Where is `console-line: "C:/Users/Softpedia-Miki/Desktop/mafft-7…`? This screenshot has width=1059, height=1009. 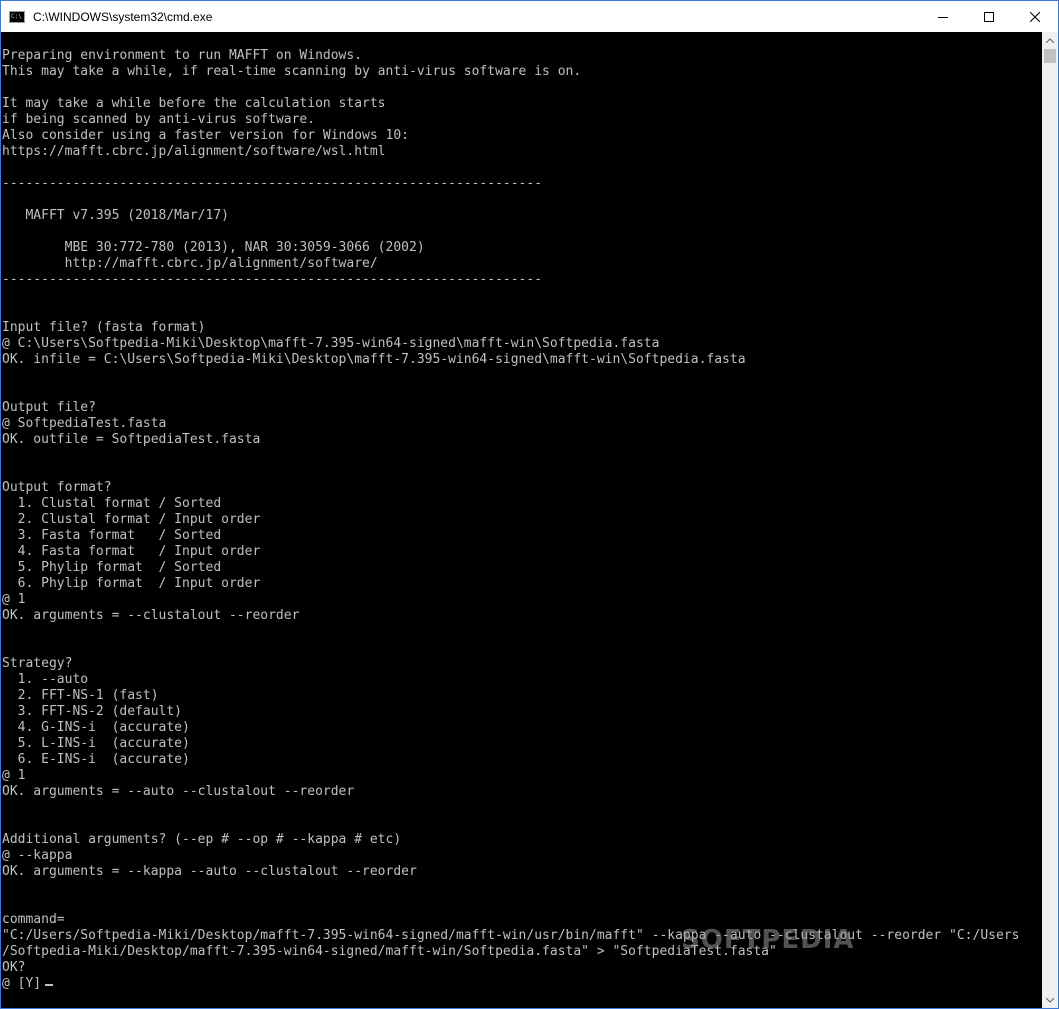 console-line: "C:/Users/Softpedia-Miki/Desktop/mafft-7… is located at coordinates (511, 935).